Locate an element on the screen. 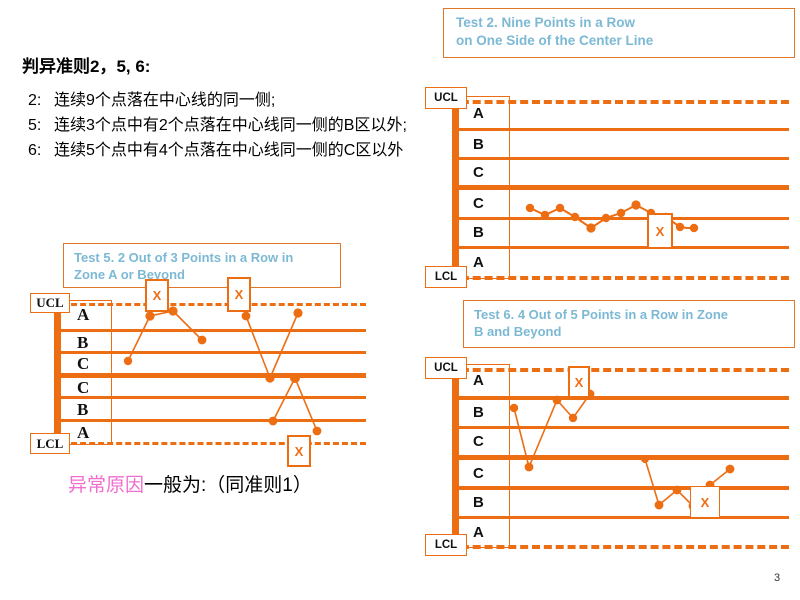 The image size is (800, 600). page-title: 判异准则2，5, 6: is located at coordinates (86, 66).